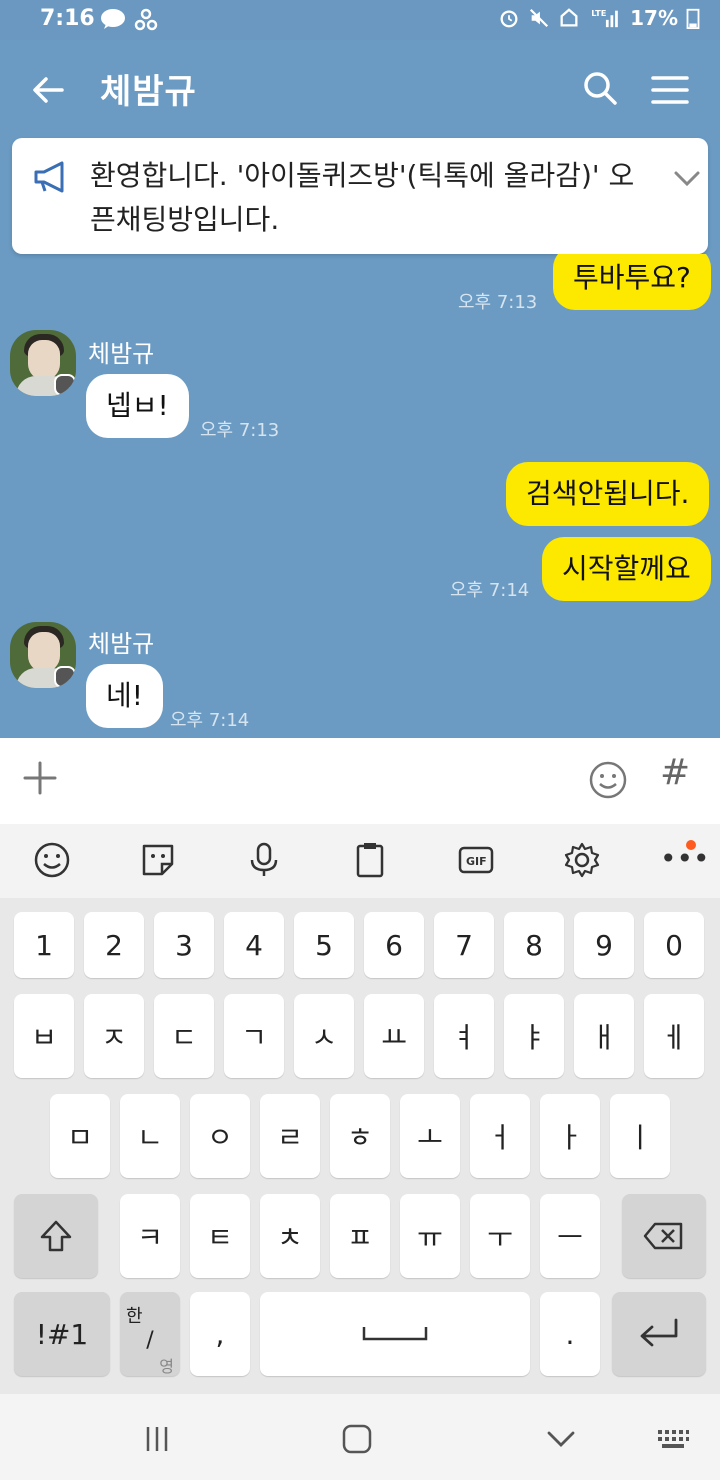  Describe the element at coordinates (220, 1136) in the screenshot. I see `key: ㅇ` at that location.